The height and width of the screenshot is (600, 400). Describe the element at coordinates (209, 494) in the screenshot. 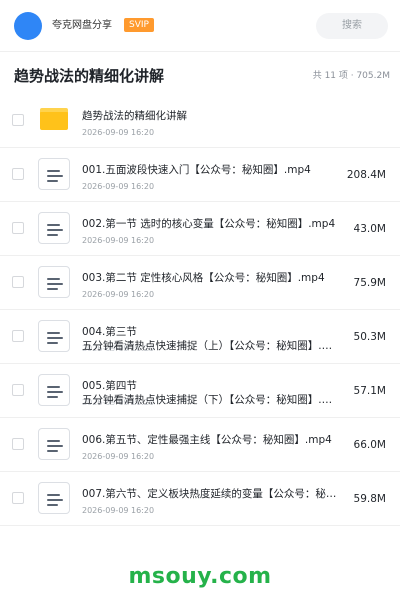

I see `item-name: 007.第六节、定义板块热度延续的变量【公众号：秘知圈】.mp4` at that location.